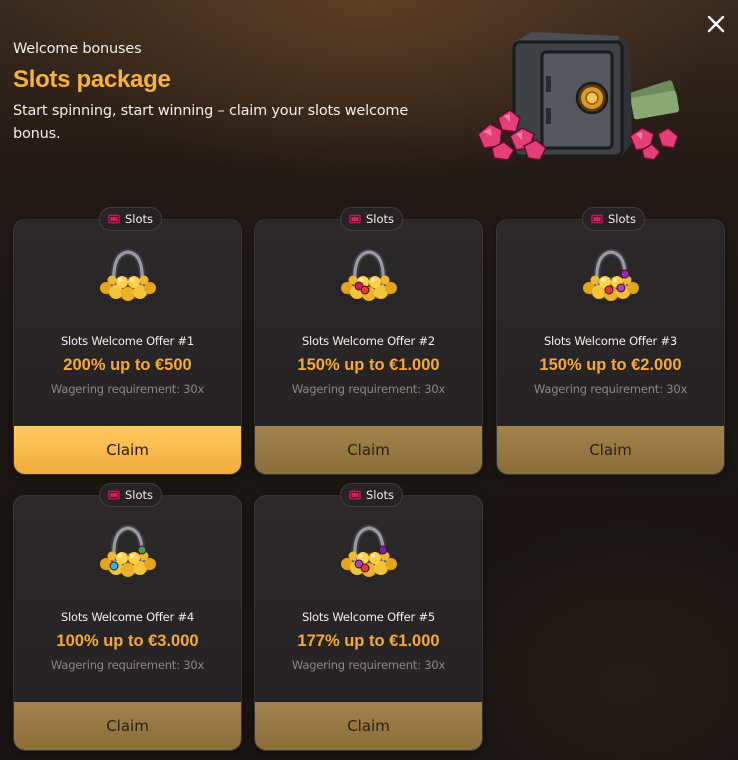 The image size is (738, 760). I want to click on close-icon, so click(716, 24).